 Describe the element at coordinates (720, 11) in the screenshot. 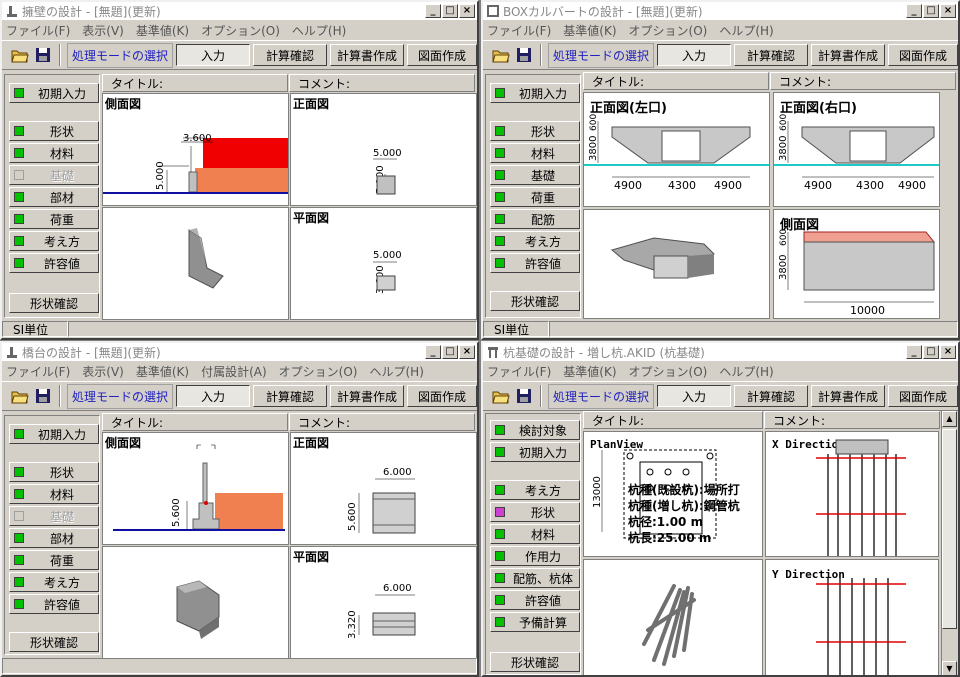

I see `title-bar: BOXカルバートの設計 - [無題](更新) _ □ ×` at that location.